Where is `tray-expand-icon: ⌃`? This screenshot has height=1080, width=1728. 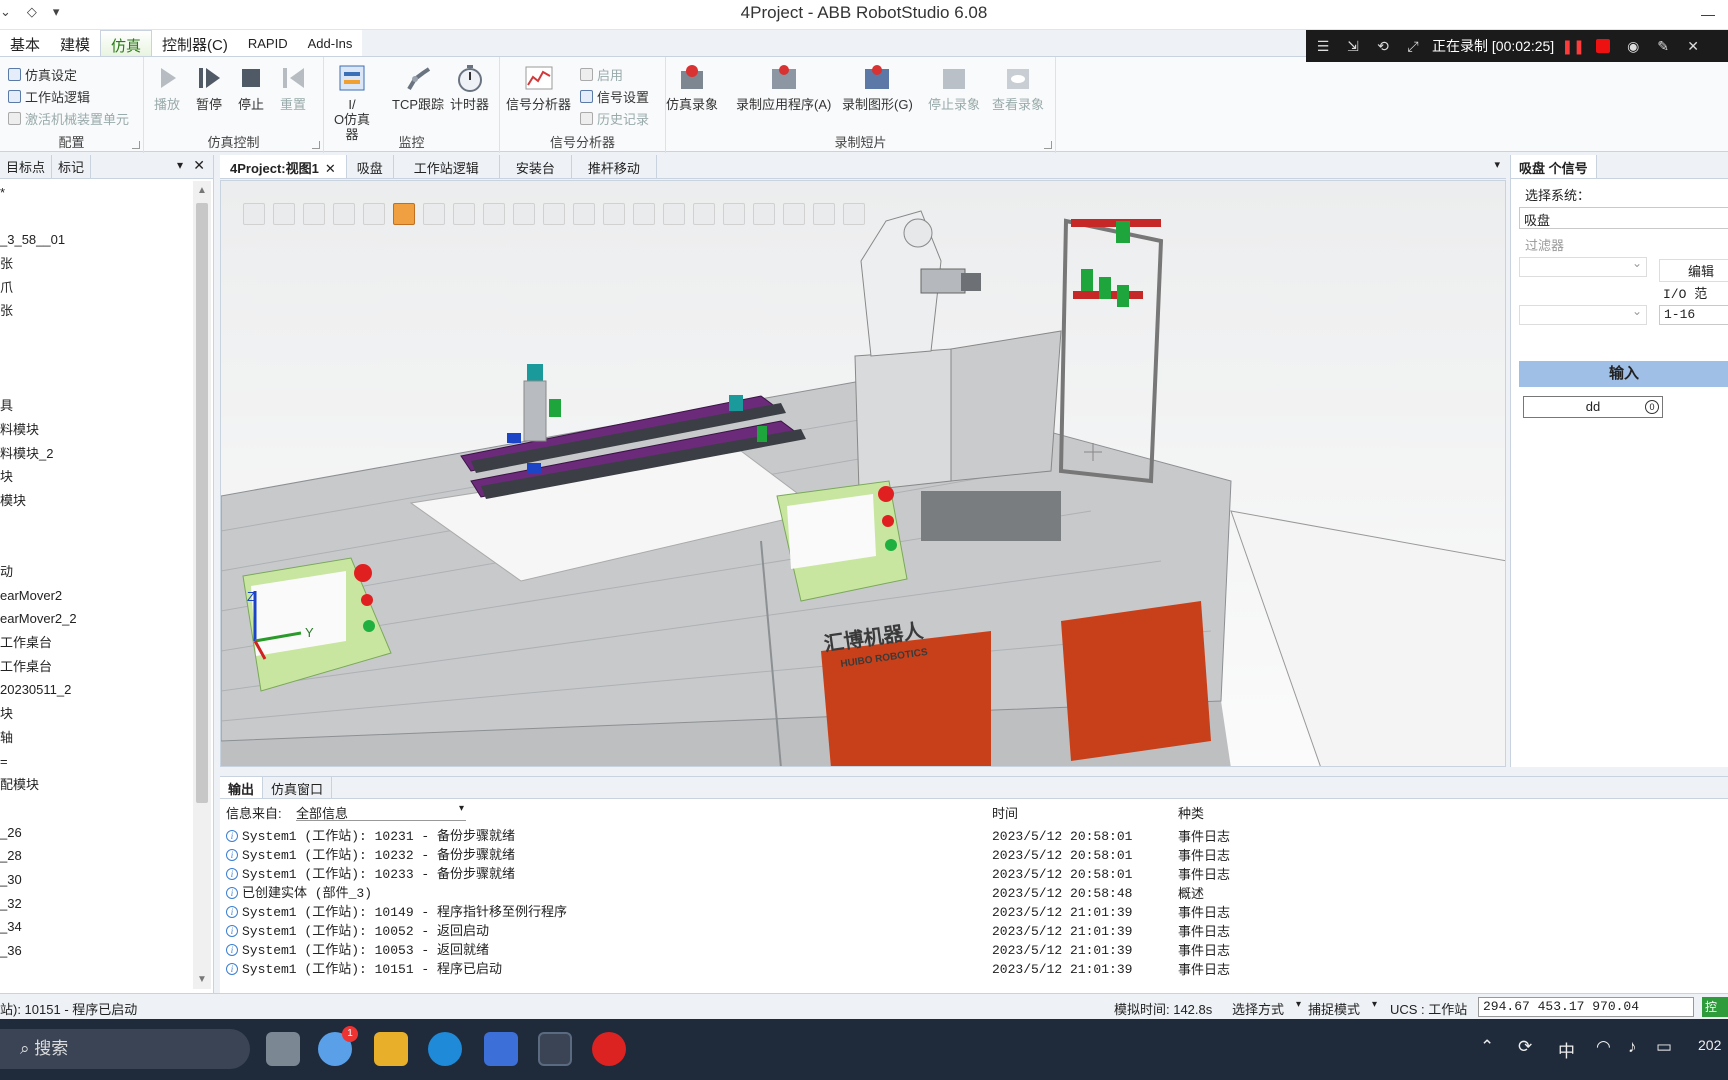 tray-expand-icon: ⌃ is located at coordinates (1487, 1047).